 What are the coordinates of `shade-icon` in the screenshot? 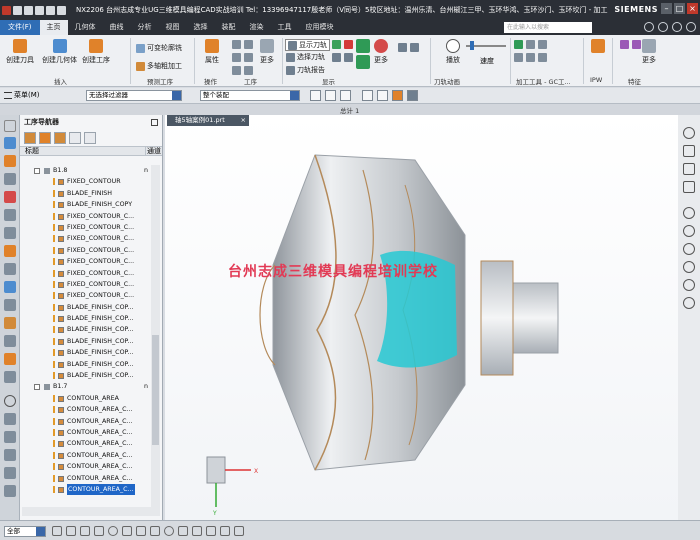 It's located at (397, 95).